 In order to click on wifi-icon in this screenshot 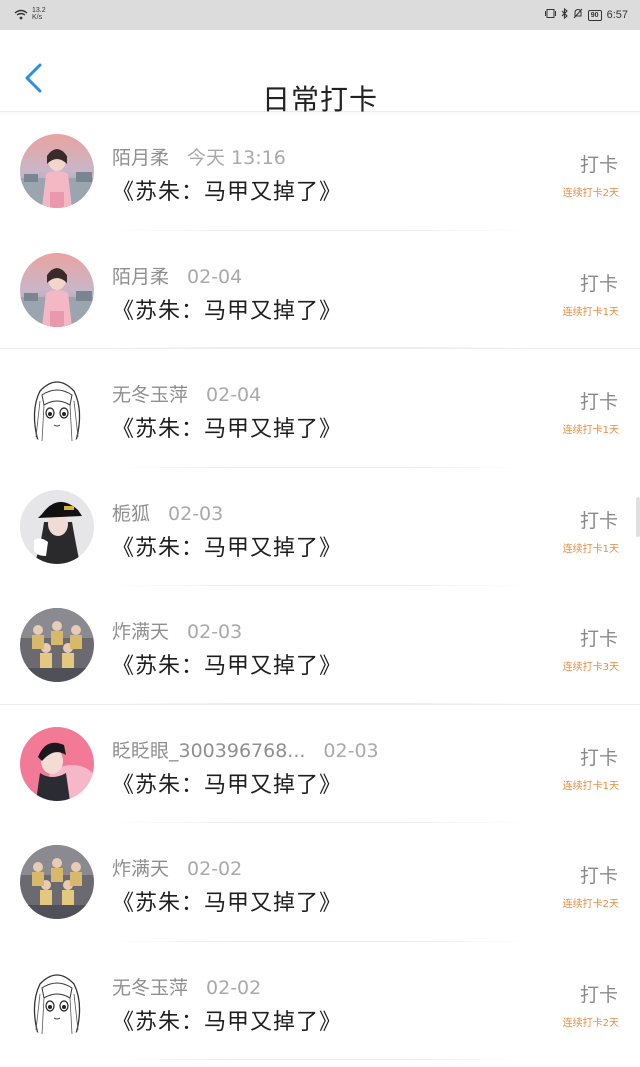, I will do `click(21, 14)`.